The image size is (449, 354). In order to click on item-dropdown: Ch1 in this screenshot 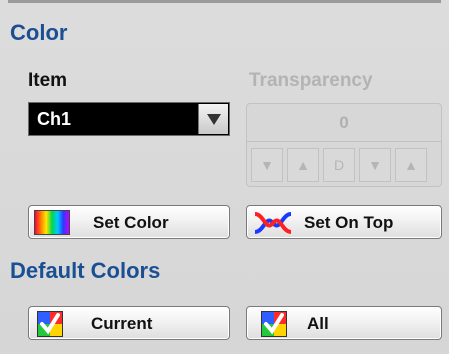, I will do `click(129, 119)`.